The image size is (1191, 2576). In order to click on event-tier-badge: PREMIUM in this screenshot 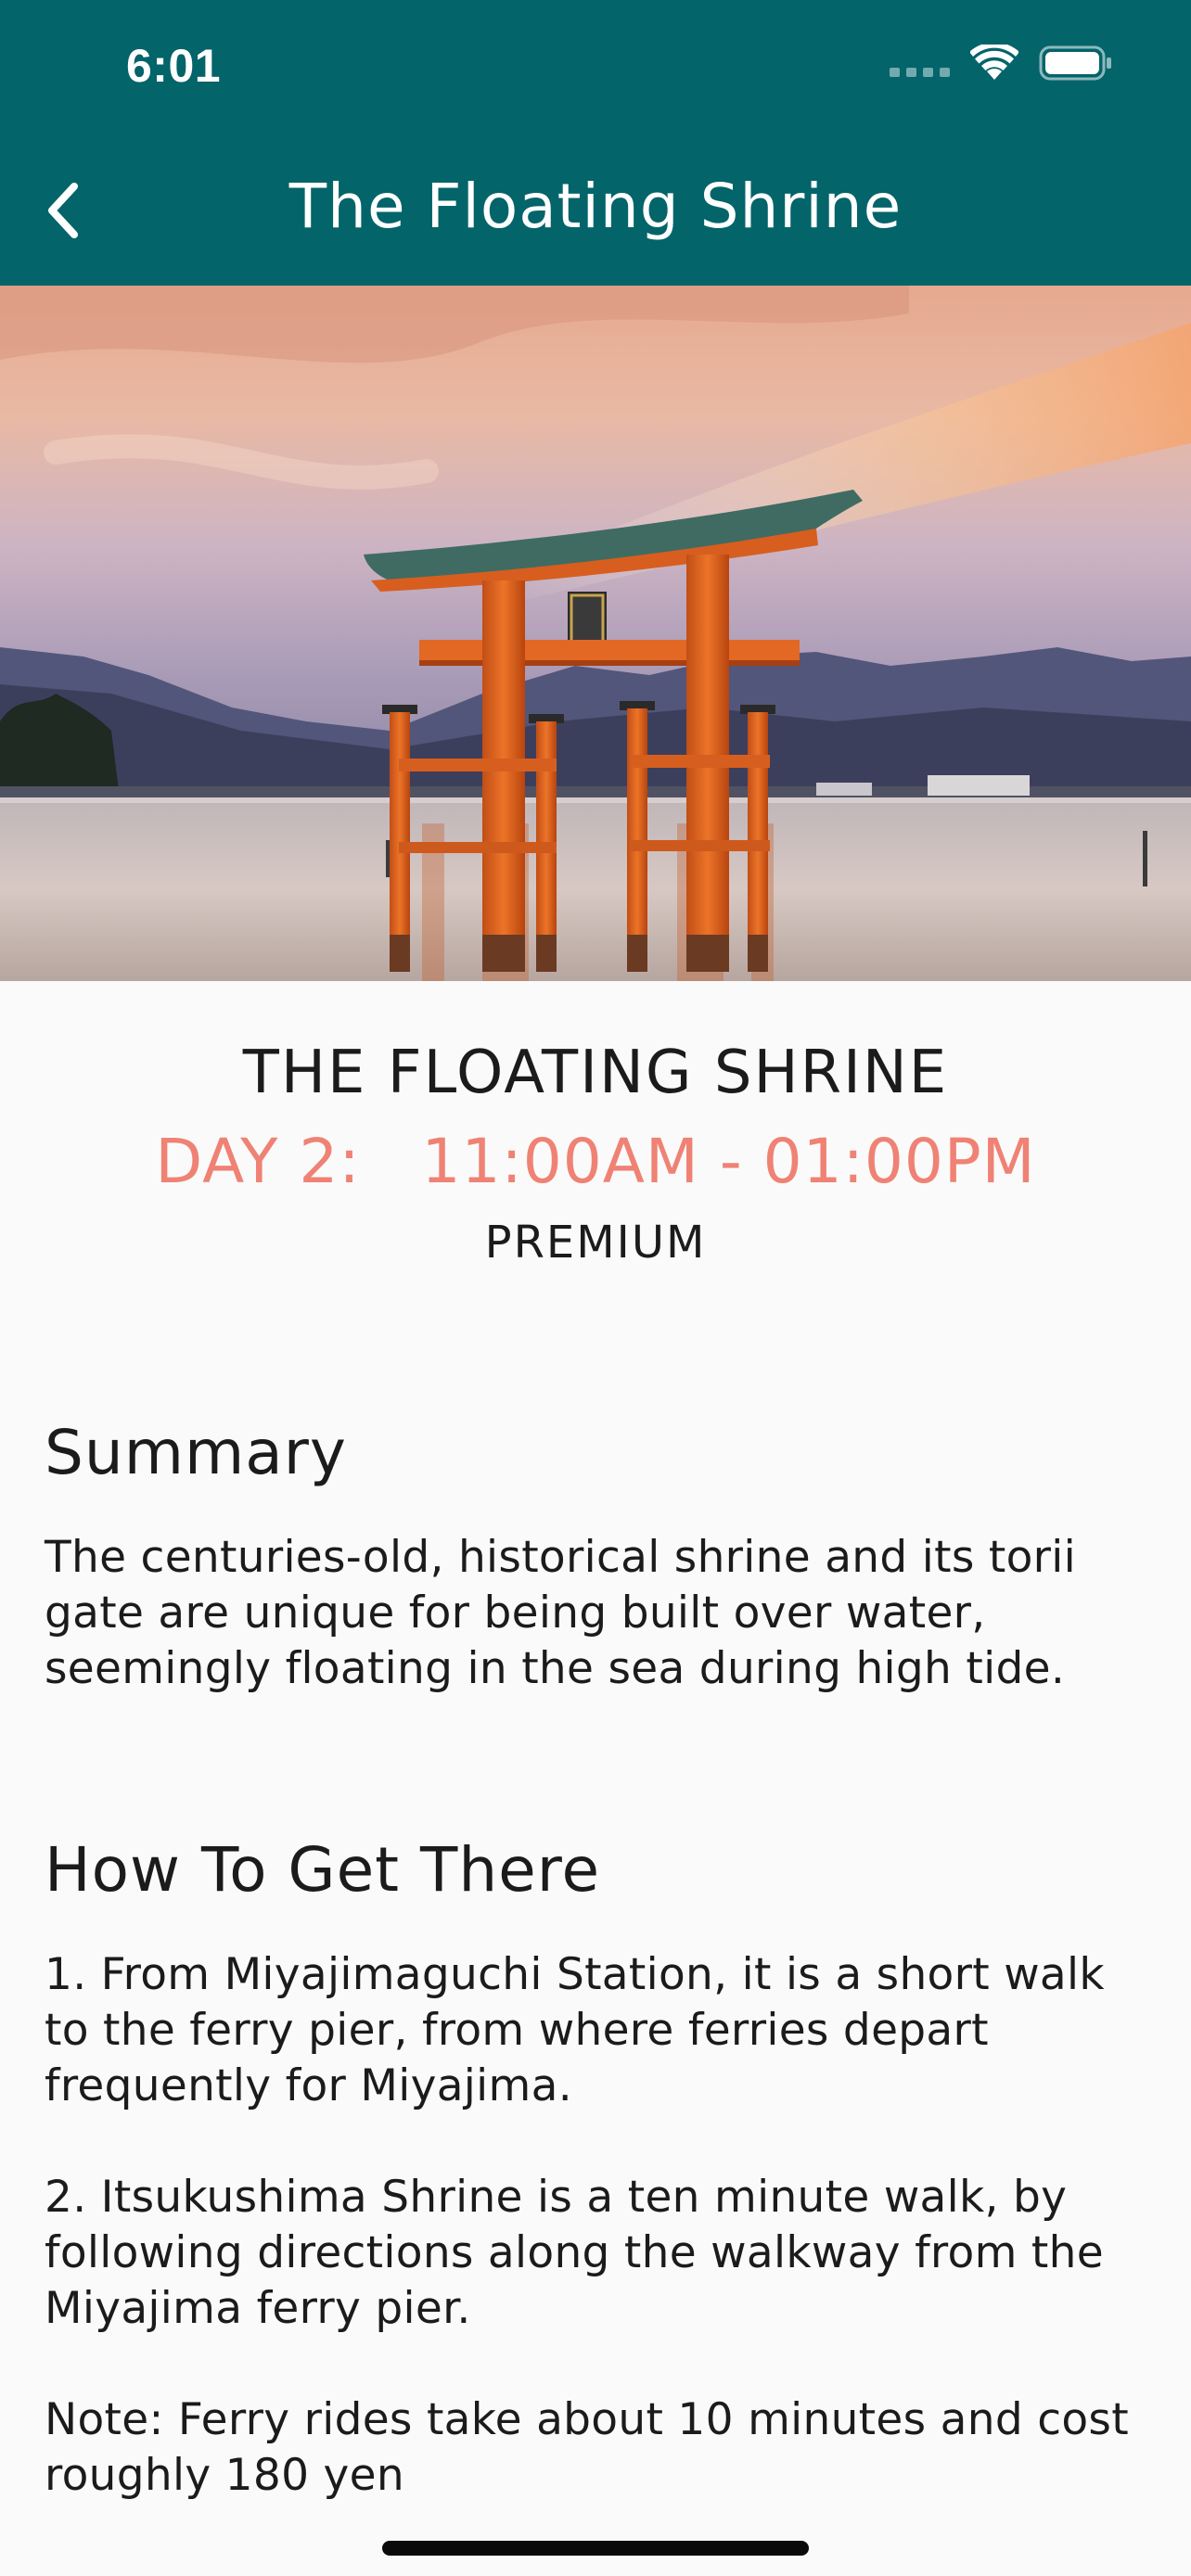, I will do `click(595, 1243)`.